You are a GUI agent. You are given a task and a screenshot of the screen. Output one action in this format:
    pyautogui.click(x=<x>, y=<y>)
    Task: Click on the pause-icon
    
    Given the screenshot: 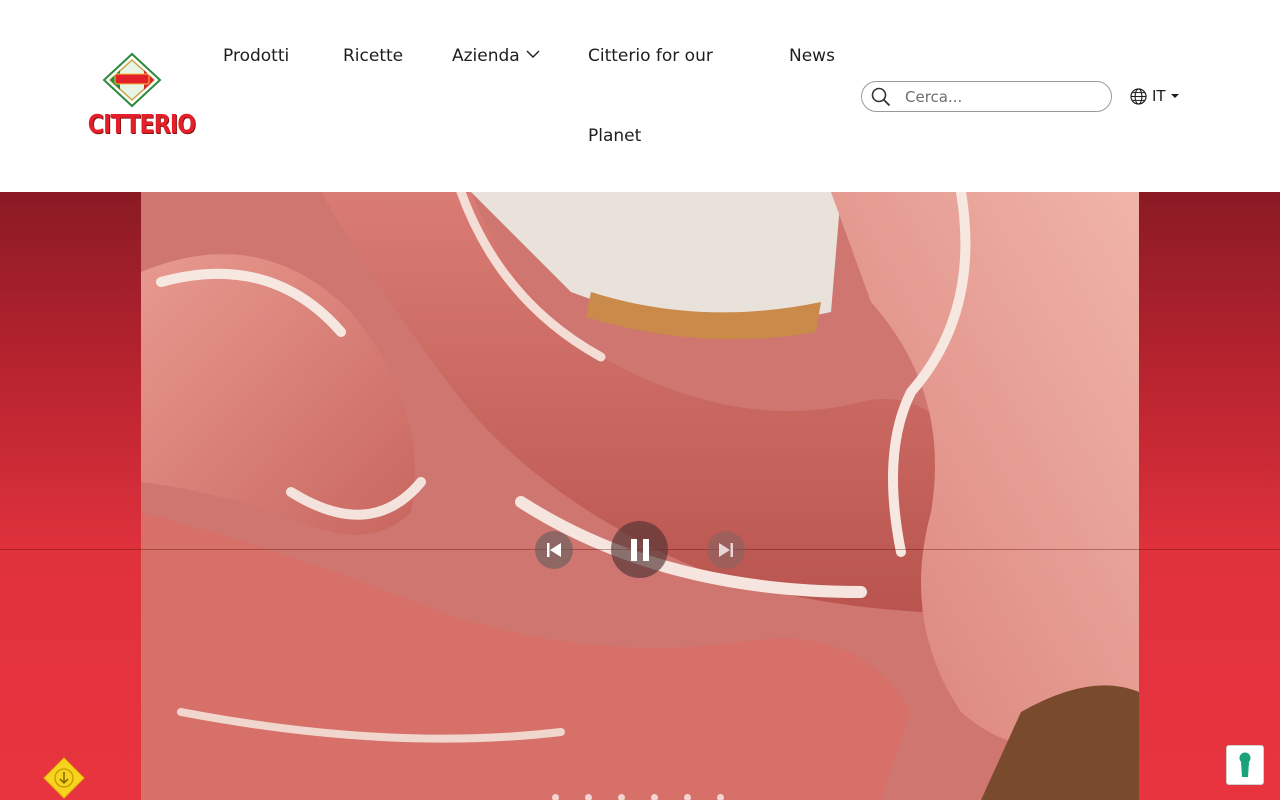 What is the action you would take?
    pyautogui.click(x=639, y=549)
    